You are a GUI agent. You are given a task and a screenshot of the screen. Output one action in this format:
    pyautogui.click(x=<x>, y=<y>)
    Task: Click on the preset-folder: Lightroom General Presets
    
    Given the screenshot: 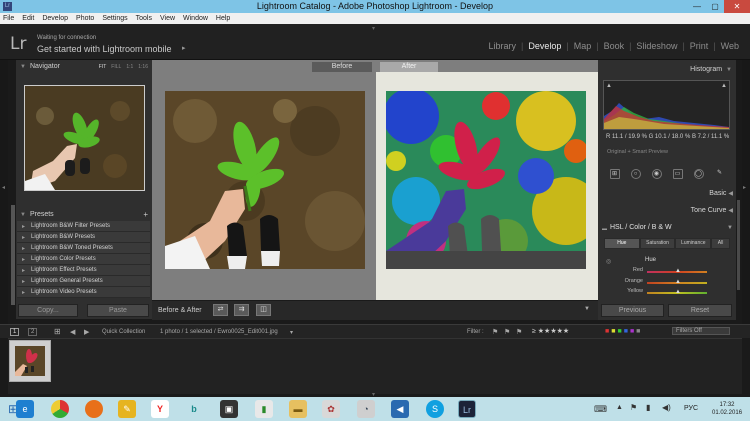 What is the action you would take?
    pyautogui.click(x=83, y=281)
    